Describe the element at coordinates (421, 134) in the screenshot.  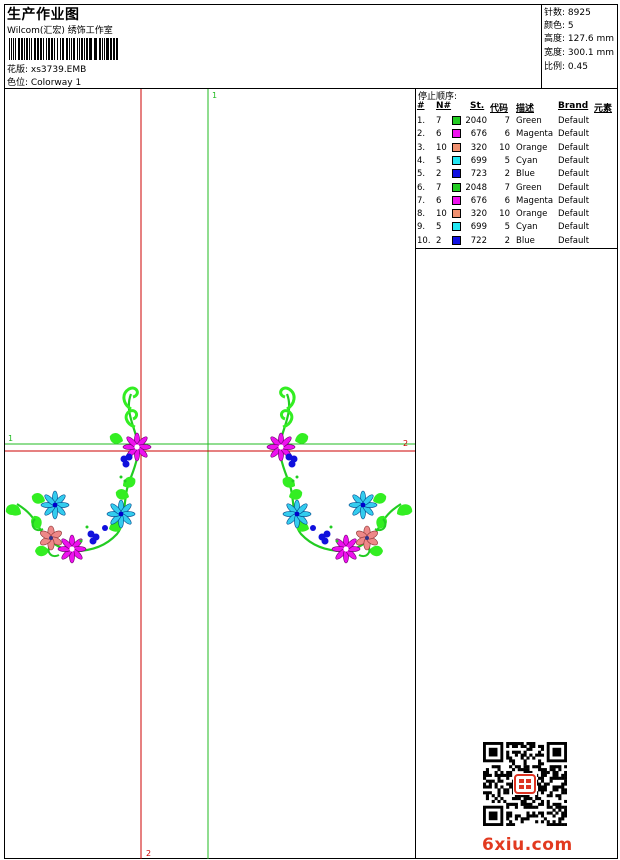
I see `row-index: 2.` at that location.